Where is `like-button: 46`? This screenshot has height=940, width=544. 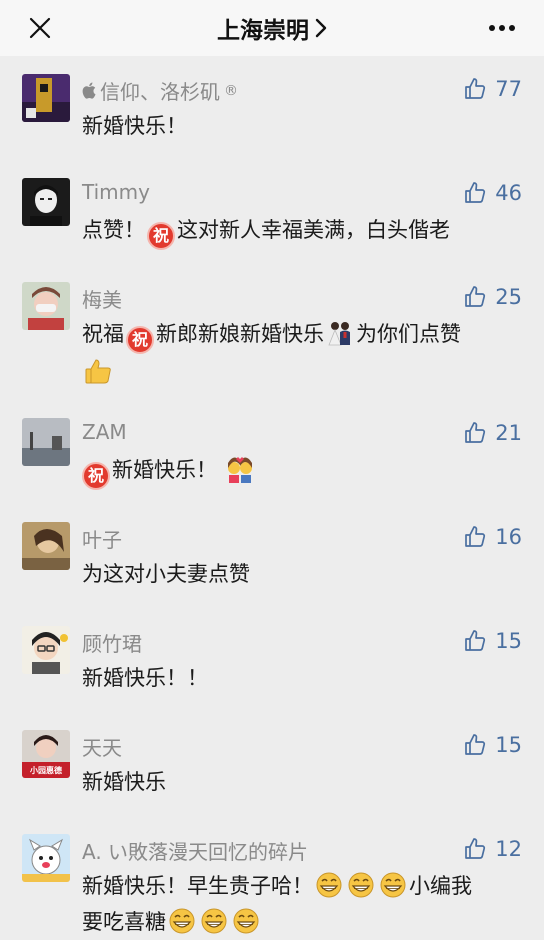
like-button: 46 is located at coordinates (492, 193).